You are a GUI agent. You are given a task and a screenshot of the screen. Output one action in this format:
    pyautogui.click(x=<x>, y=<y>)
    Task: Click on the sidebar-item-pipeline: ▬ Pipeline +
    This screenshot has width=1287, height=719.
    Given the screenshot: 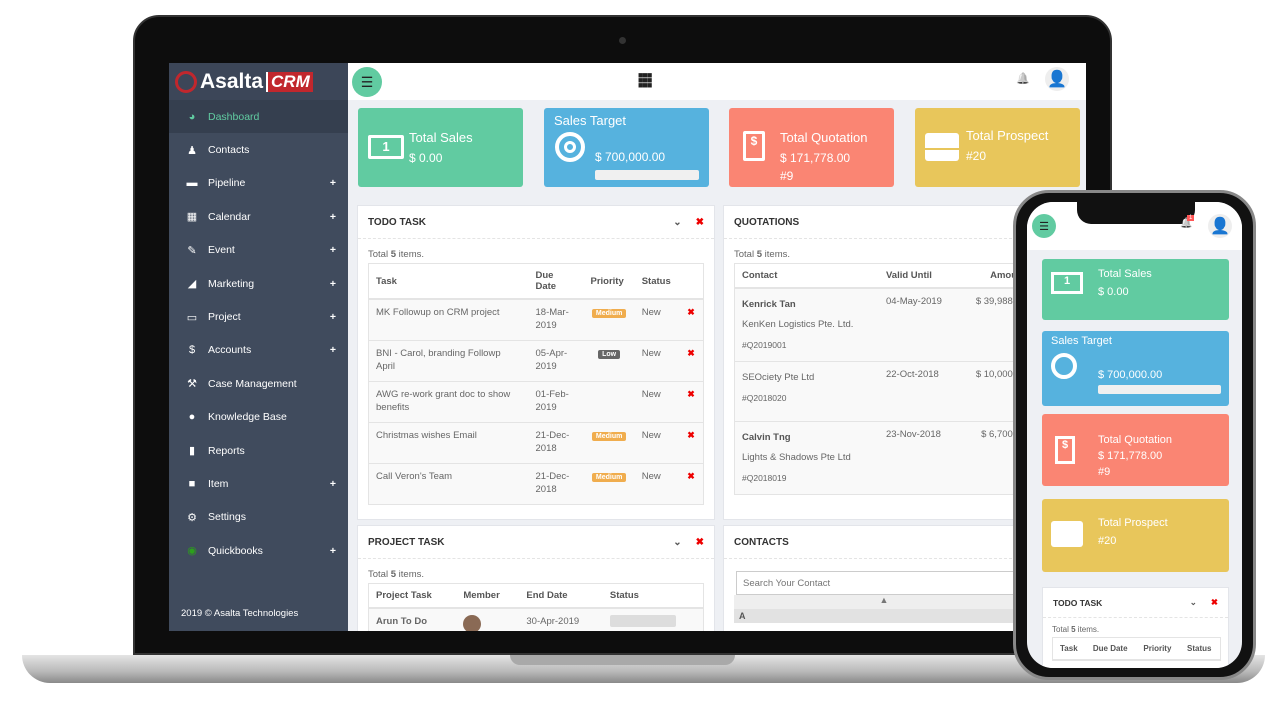 What is the action you would take?
    pyautogui.click(x=258, y=183)
    